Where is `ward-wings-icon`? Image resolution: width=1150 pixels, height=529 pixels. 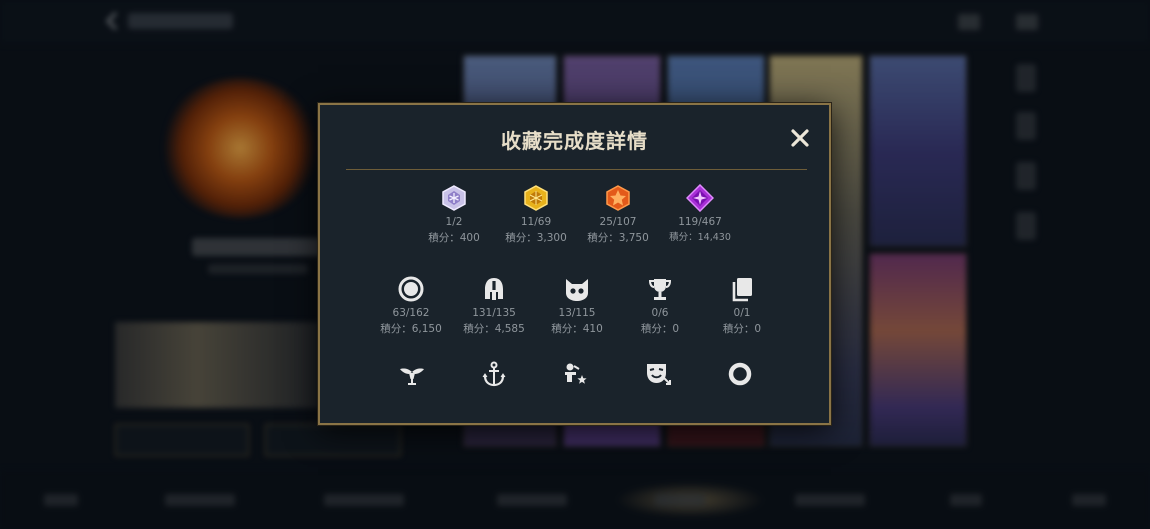 ward-wings-icon is located at coordinates (412, 374).